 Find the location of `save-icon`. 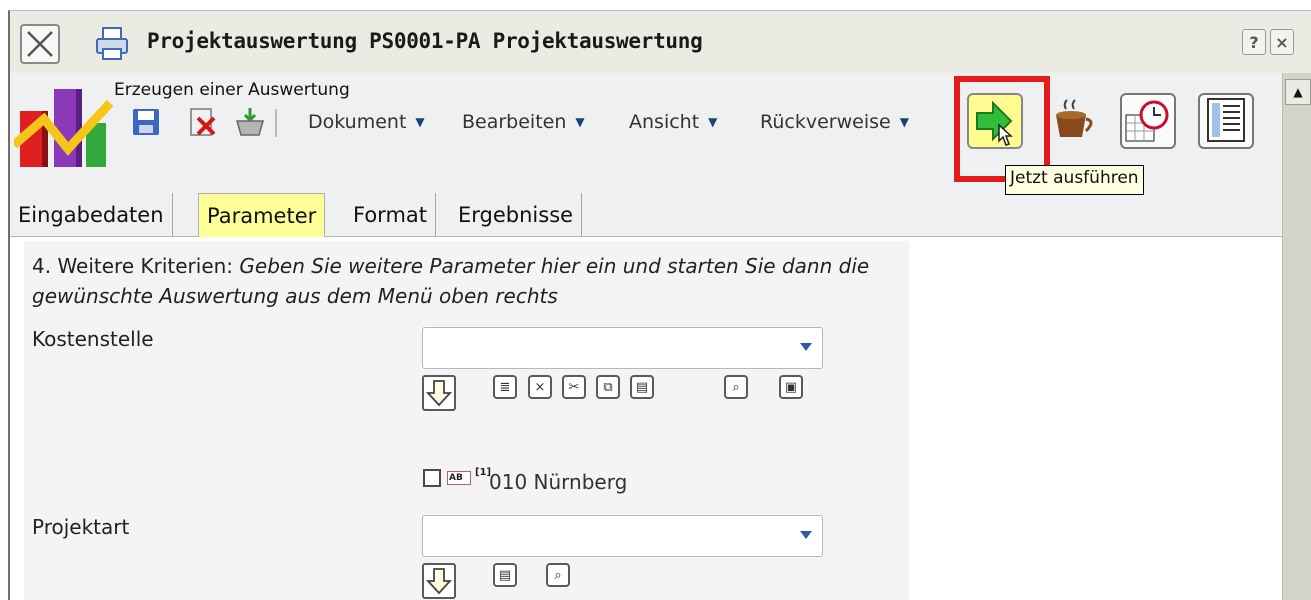

save-icon is located at coordinates (146, 122).